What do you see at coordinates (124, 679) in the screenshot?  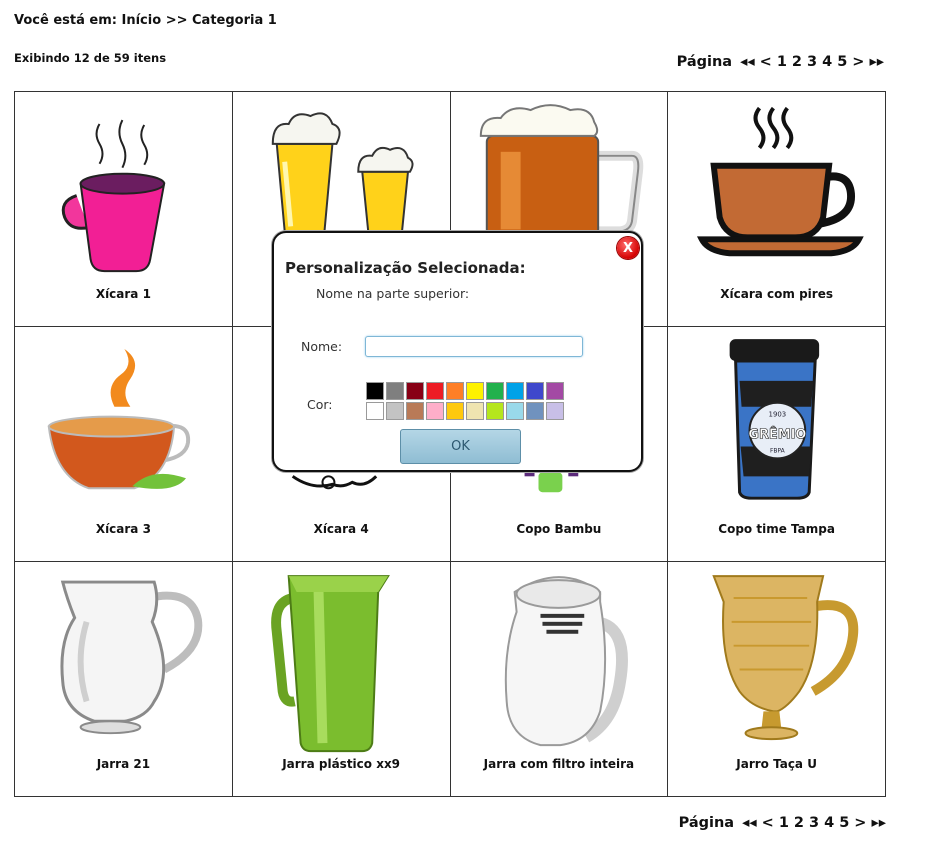 I see `product-card: Jarra 21` at bounding box center [124, 679].